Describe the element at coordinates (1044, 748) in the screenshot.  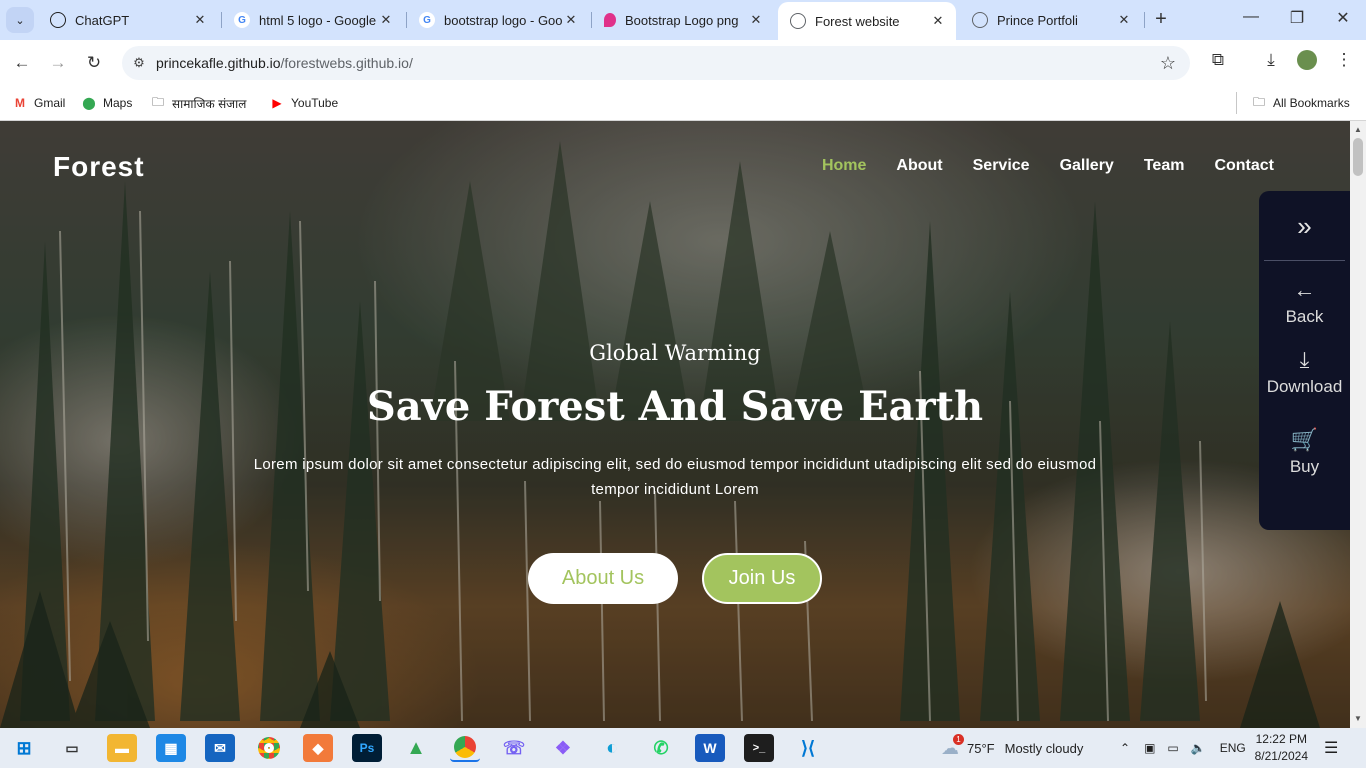
I see `weather-text: Mostly cloudy` at that location.